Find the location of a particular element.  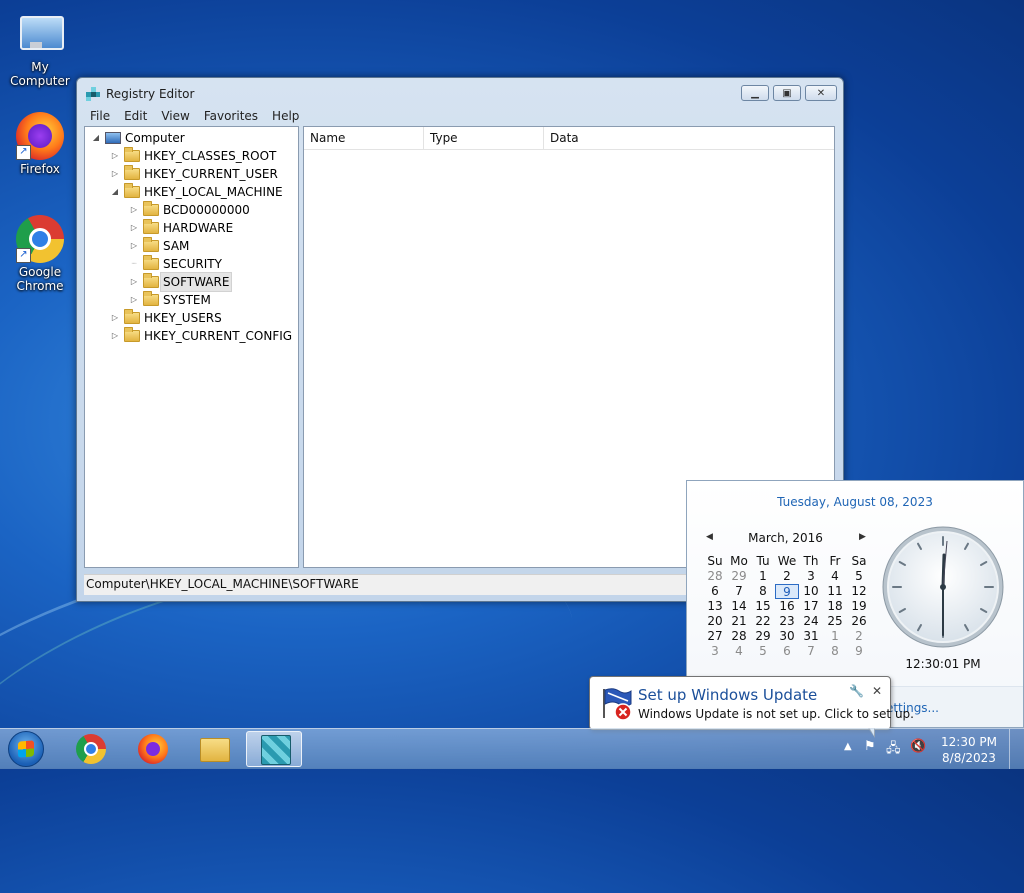

calendar-day: 17 is located at coordinates (811, 606).